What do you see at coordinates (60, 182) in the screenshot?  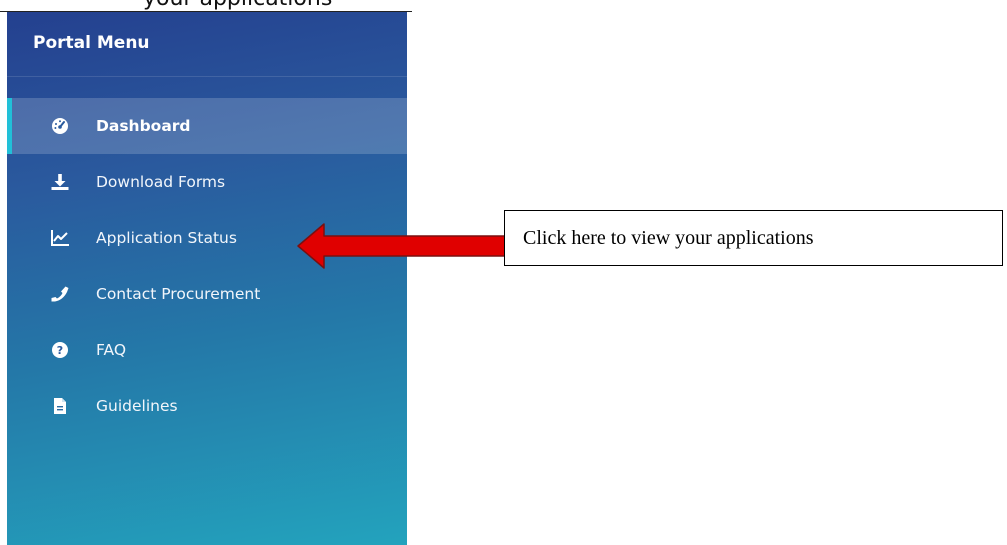 I see `download-icon` at bounding box center [60, 182].